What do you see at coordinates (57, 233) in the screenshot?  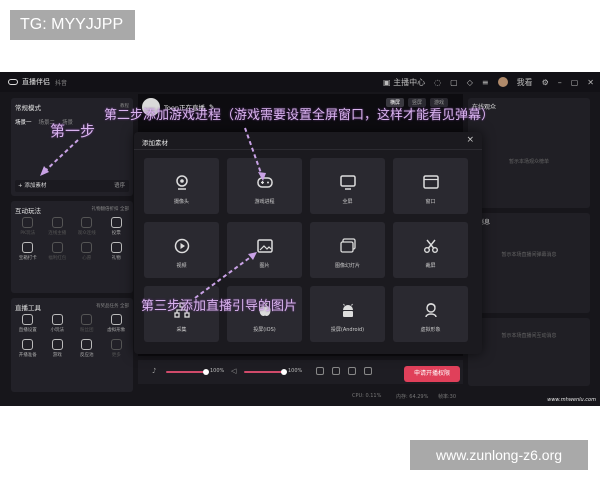 I see `tool-label: 连线主播` at bounding box center [57, 233].